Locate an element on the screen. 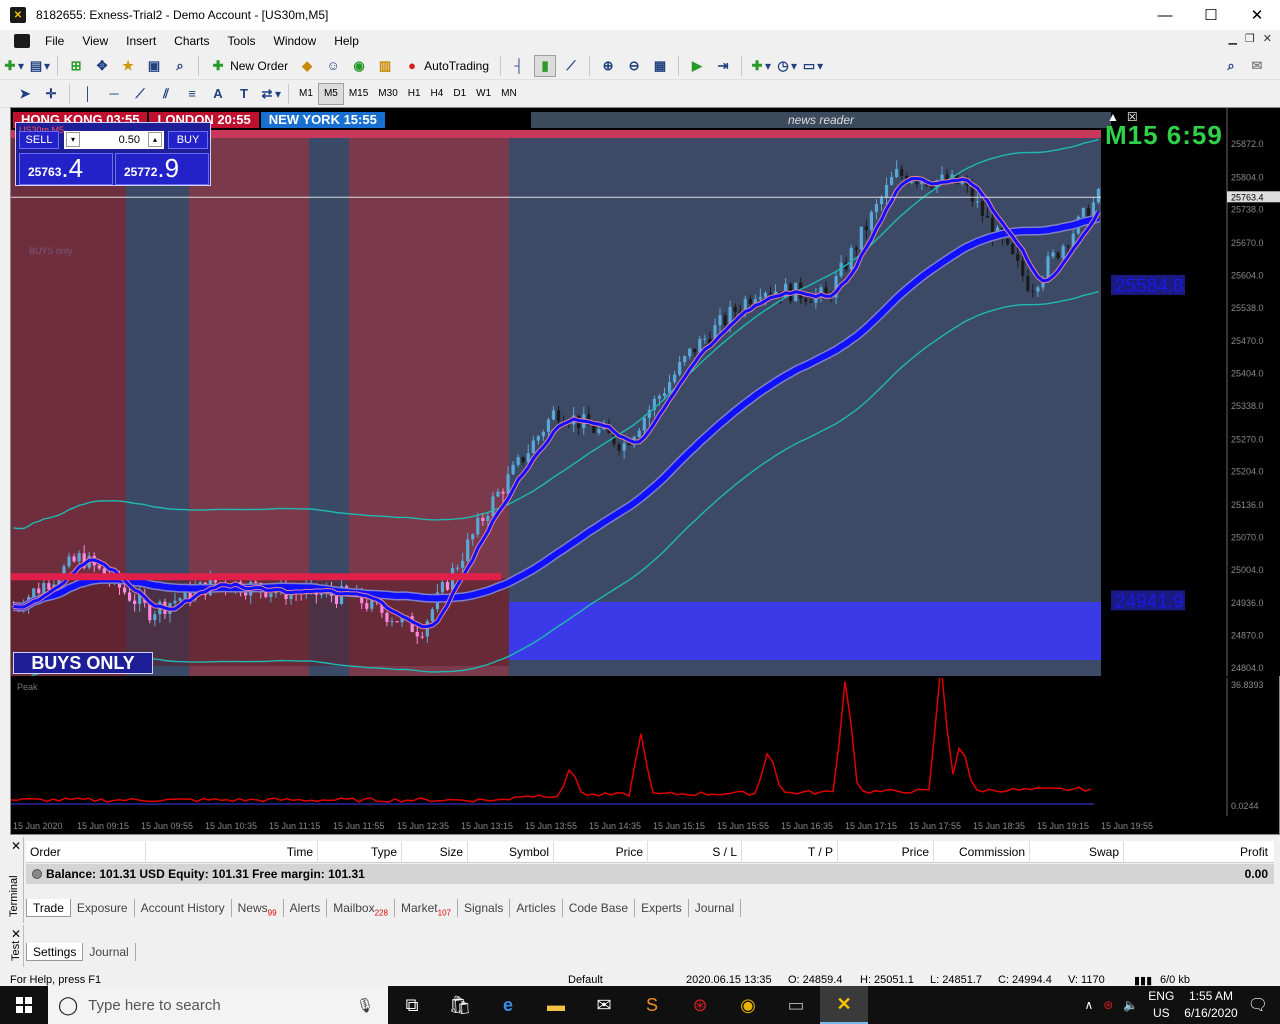 The image size is (1280, 1024). tab-mailbox: Mailbox228 is located at coordinates (361, 908).